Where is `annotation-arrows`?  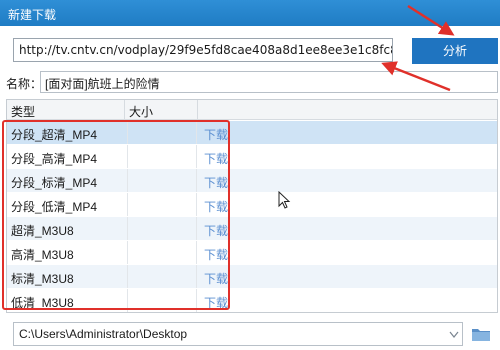
annotation-arrows is located at coordinates (418, 48).